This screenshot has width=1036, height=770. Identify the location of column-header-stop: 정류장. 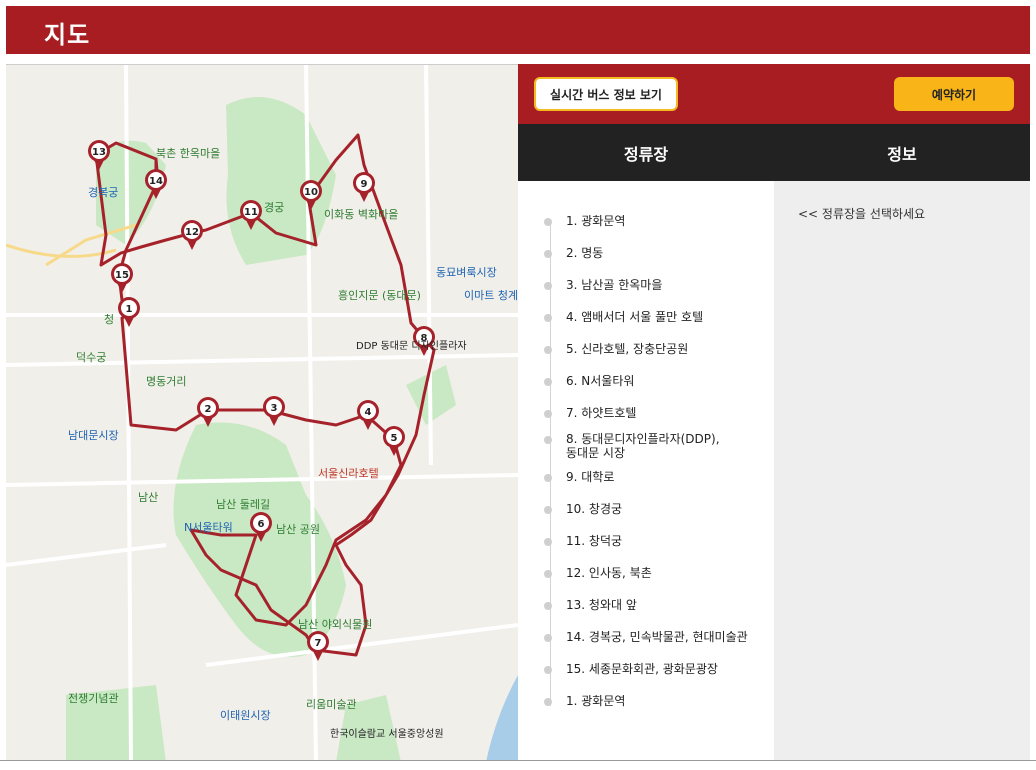
(646, 154).